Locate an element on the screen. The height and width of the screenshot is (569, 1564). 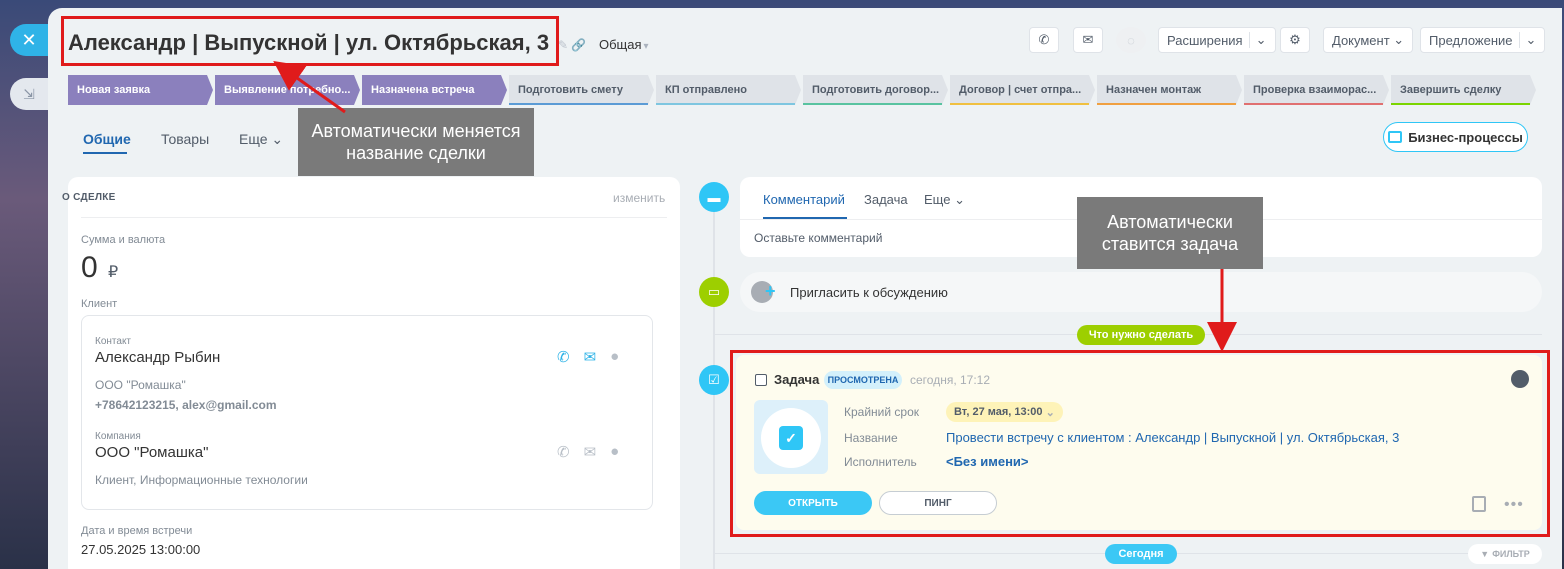
edit-link-icons: ✎ 🔗 is located at coordinates (572, 45).